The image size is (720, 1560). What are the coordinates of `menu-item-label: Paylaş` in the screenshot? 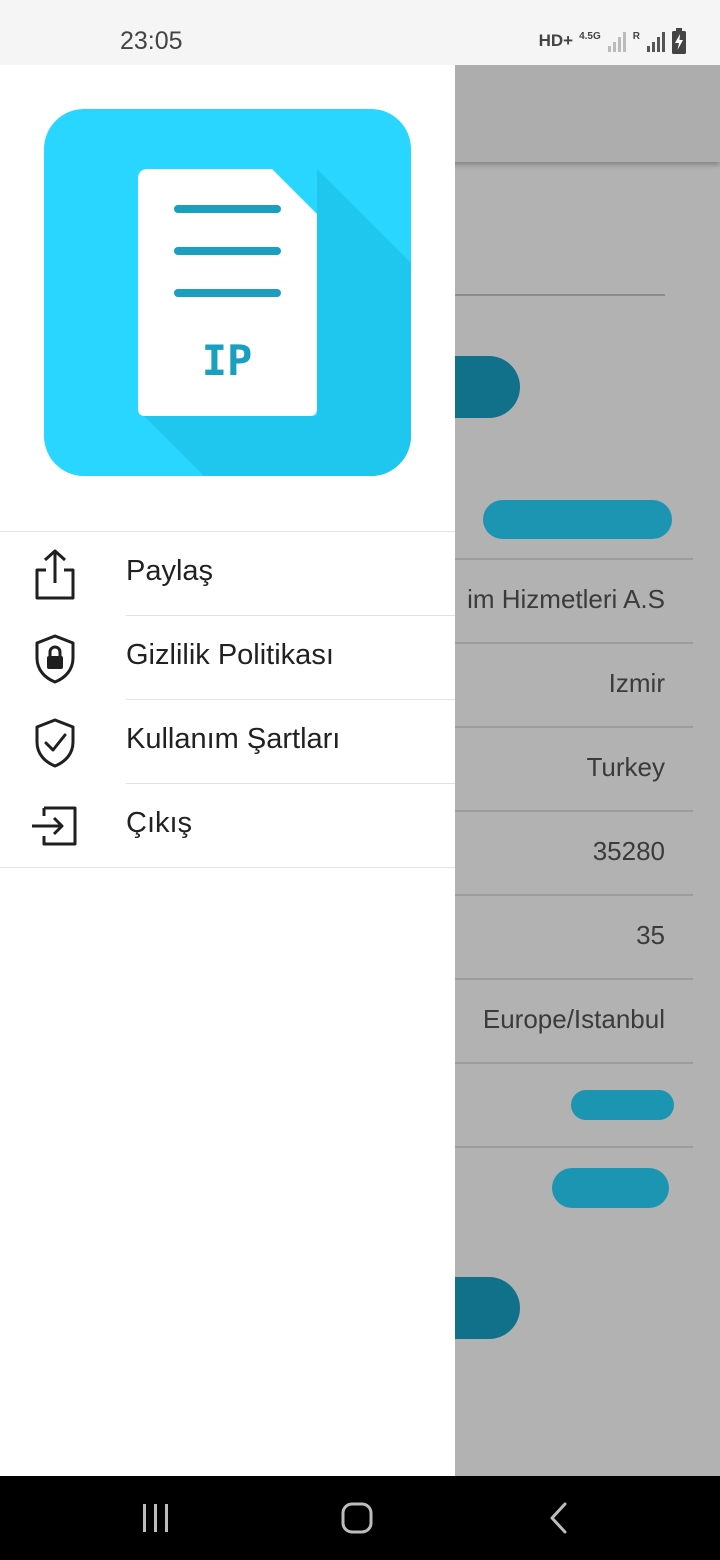 It's located at (170, 571).